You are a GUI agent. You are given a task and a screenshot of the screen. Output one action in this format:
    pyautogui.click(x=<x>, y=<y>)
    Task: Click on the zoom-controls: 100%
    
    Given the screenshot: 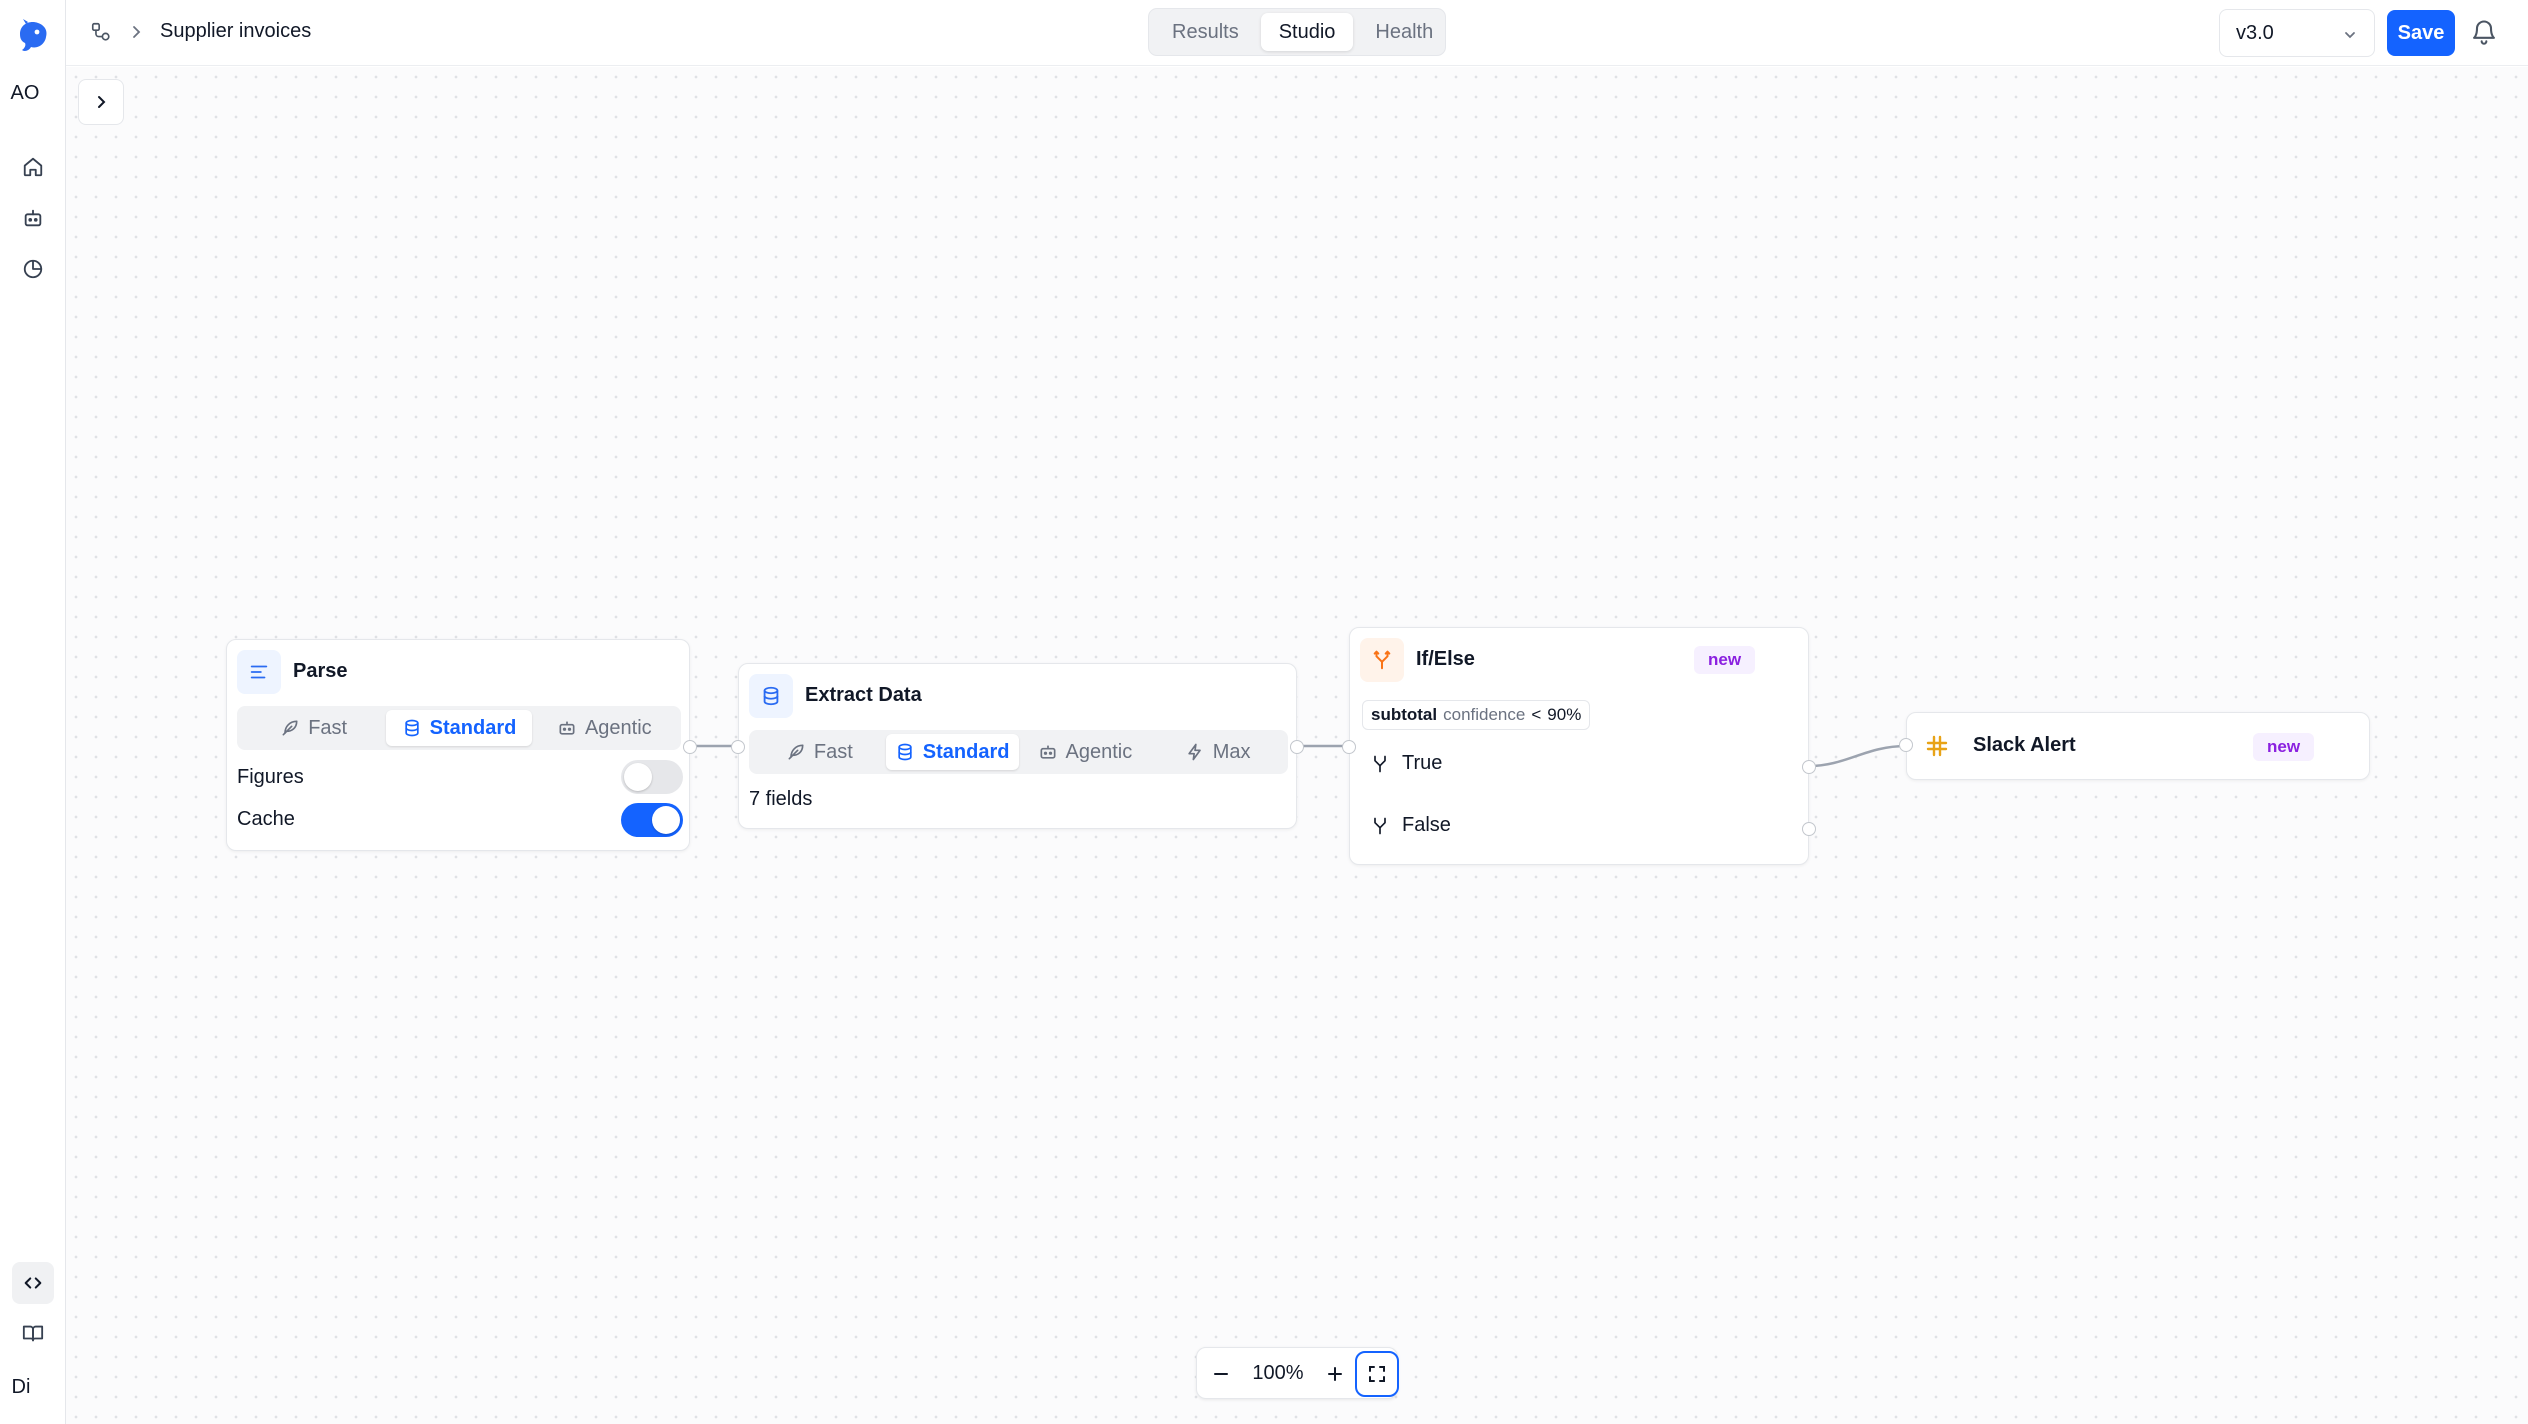 What is the action you would take?
    pyautogui.click(x=1297, y=1373)
    